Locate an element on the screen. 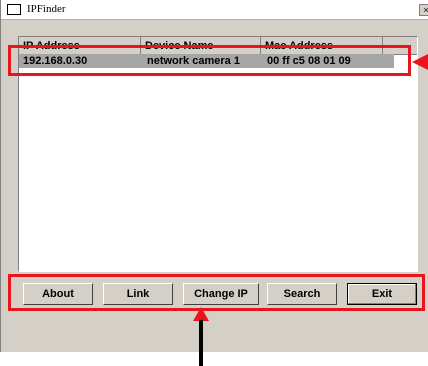 This screenshot has height=366, width=428. close-button: × is located at coordinates (423, 10).